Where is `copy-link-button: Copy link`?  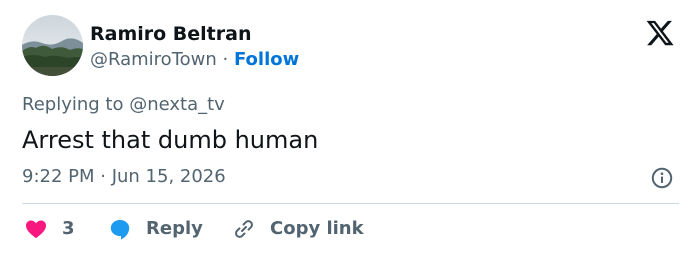 copy-link-button: Copy link is located at coordinates (298, 229).